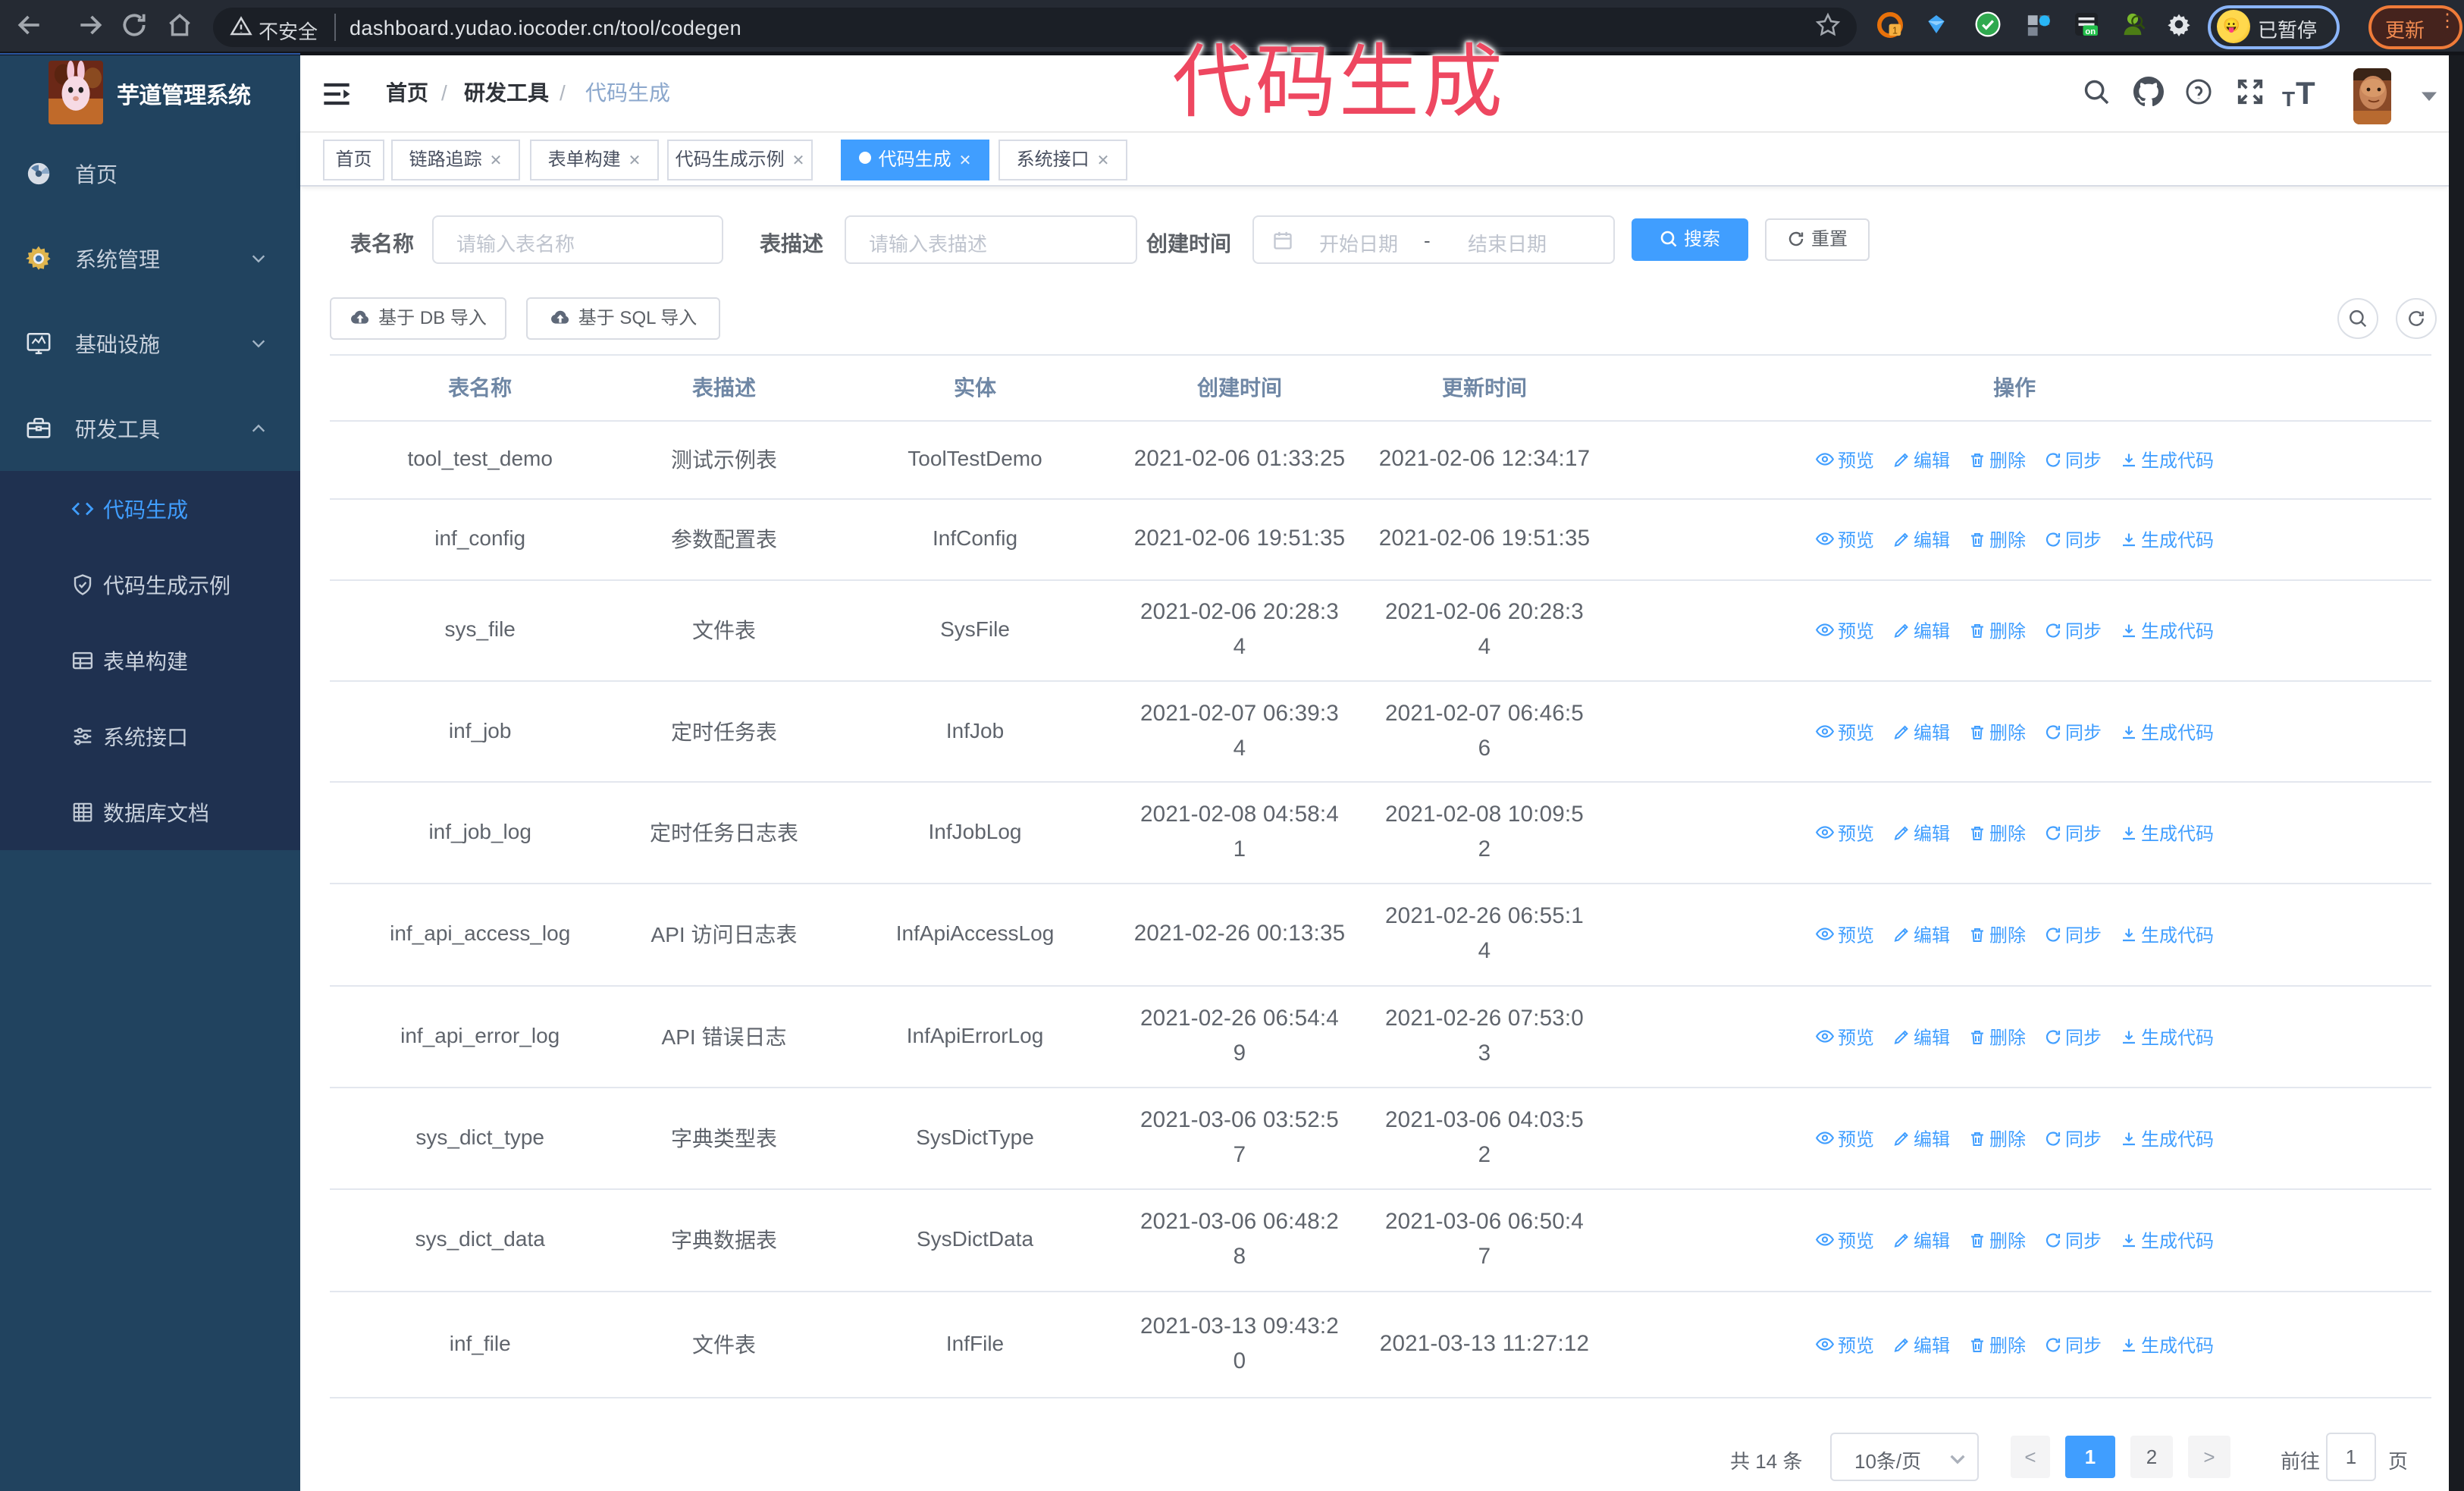 Image resolution: width=2464 pixels, height=1491 pixels. Describe the element at coordinates (1895, 30) in the screenshot. I see `svg-text: 1` at that location.